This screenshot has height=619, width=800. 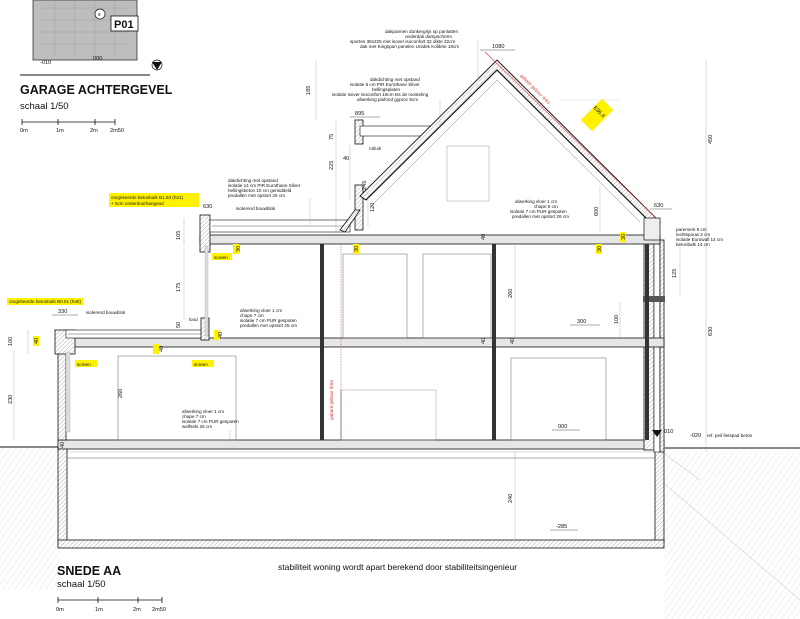 What do you see at coordinates (331, 399) in the screenshot?
I see `gabarit-label-vertical: gabarit gebuur links` at bounding box center [331, 399].